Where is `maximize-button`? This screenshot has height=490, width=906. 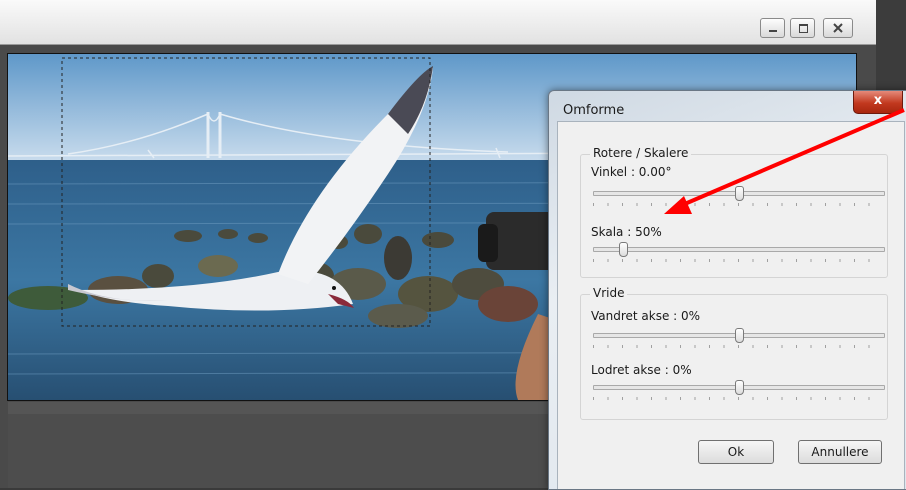
maximize-button is located at coordinates (802, 28).